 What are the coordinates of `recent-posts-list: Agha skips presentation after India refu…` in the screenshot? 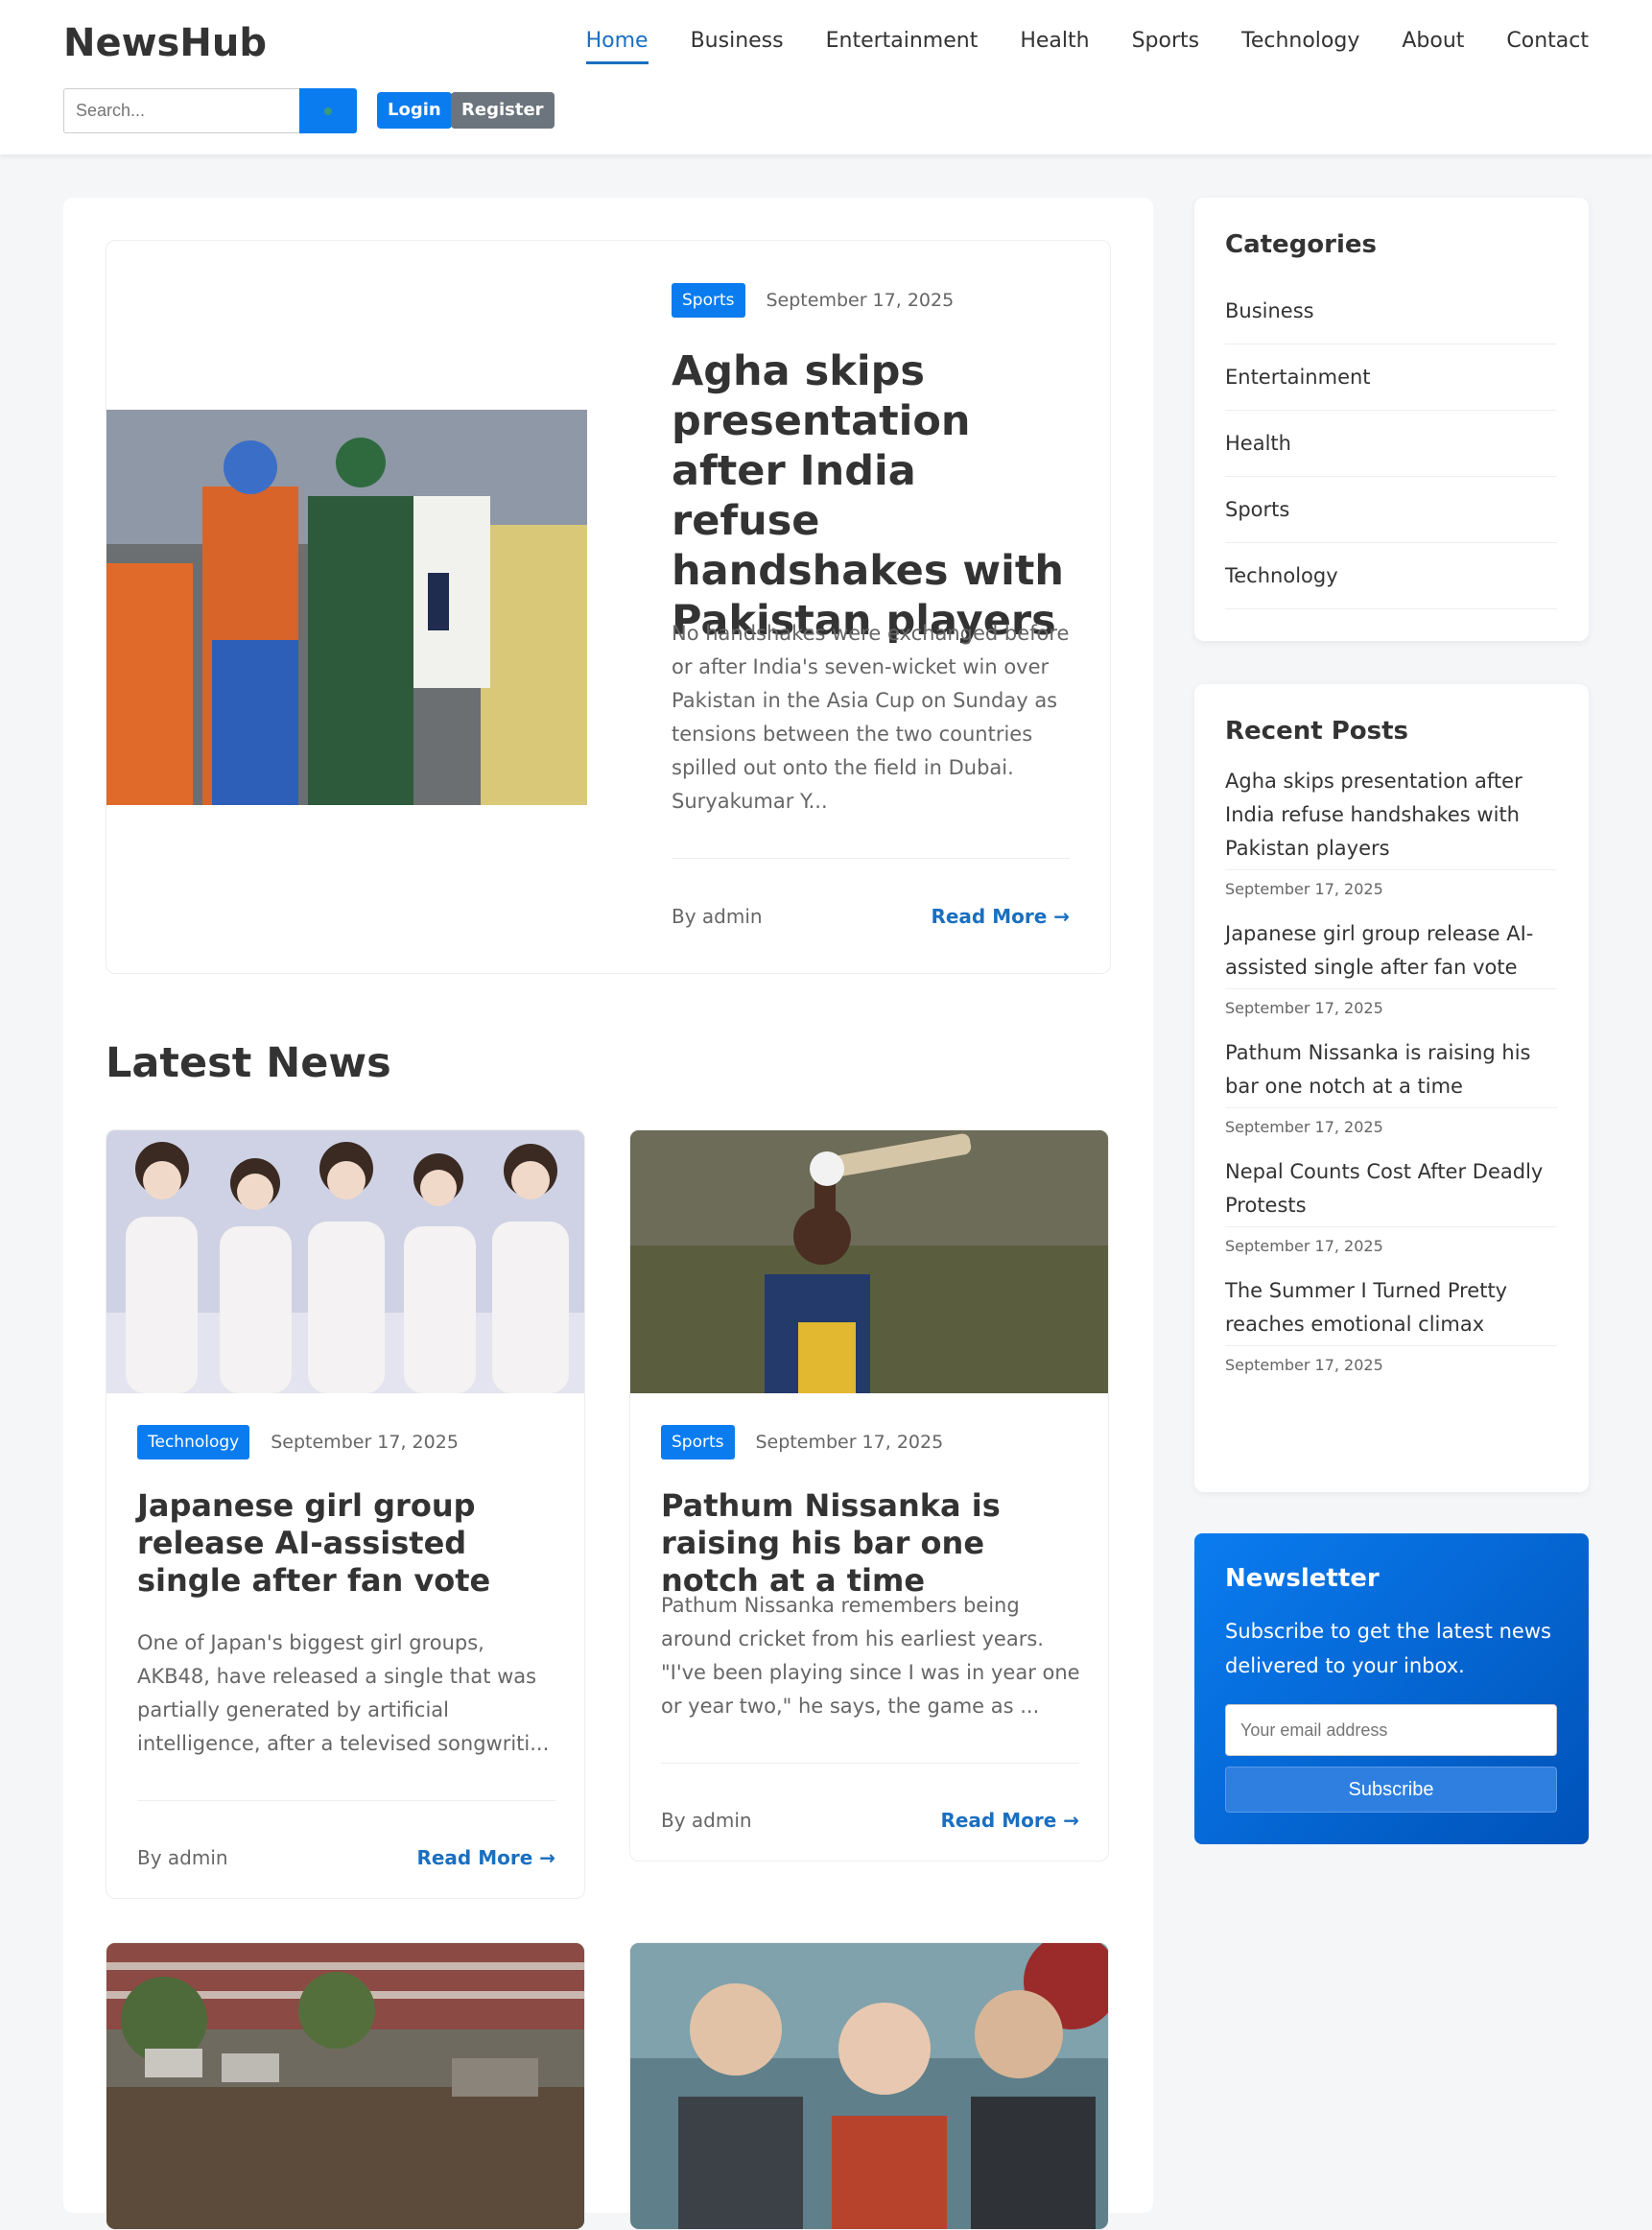 It's located at (1391, 1079).